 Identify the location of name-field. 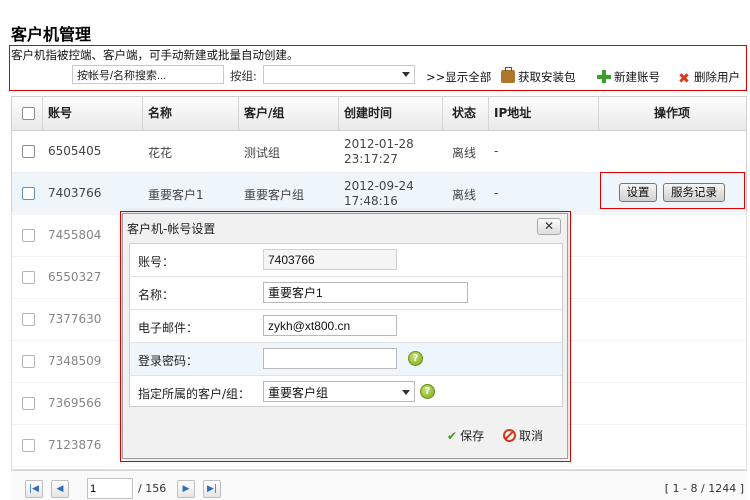
(365, 292).